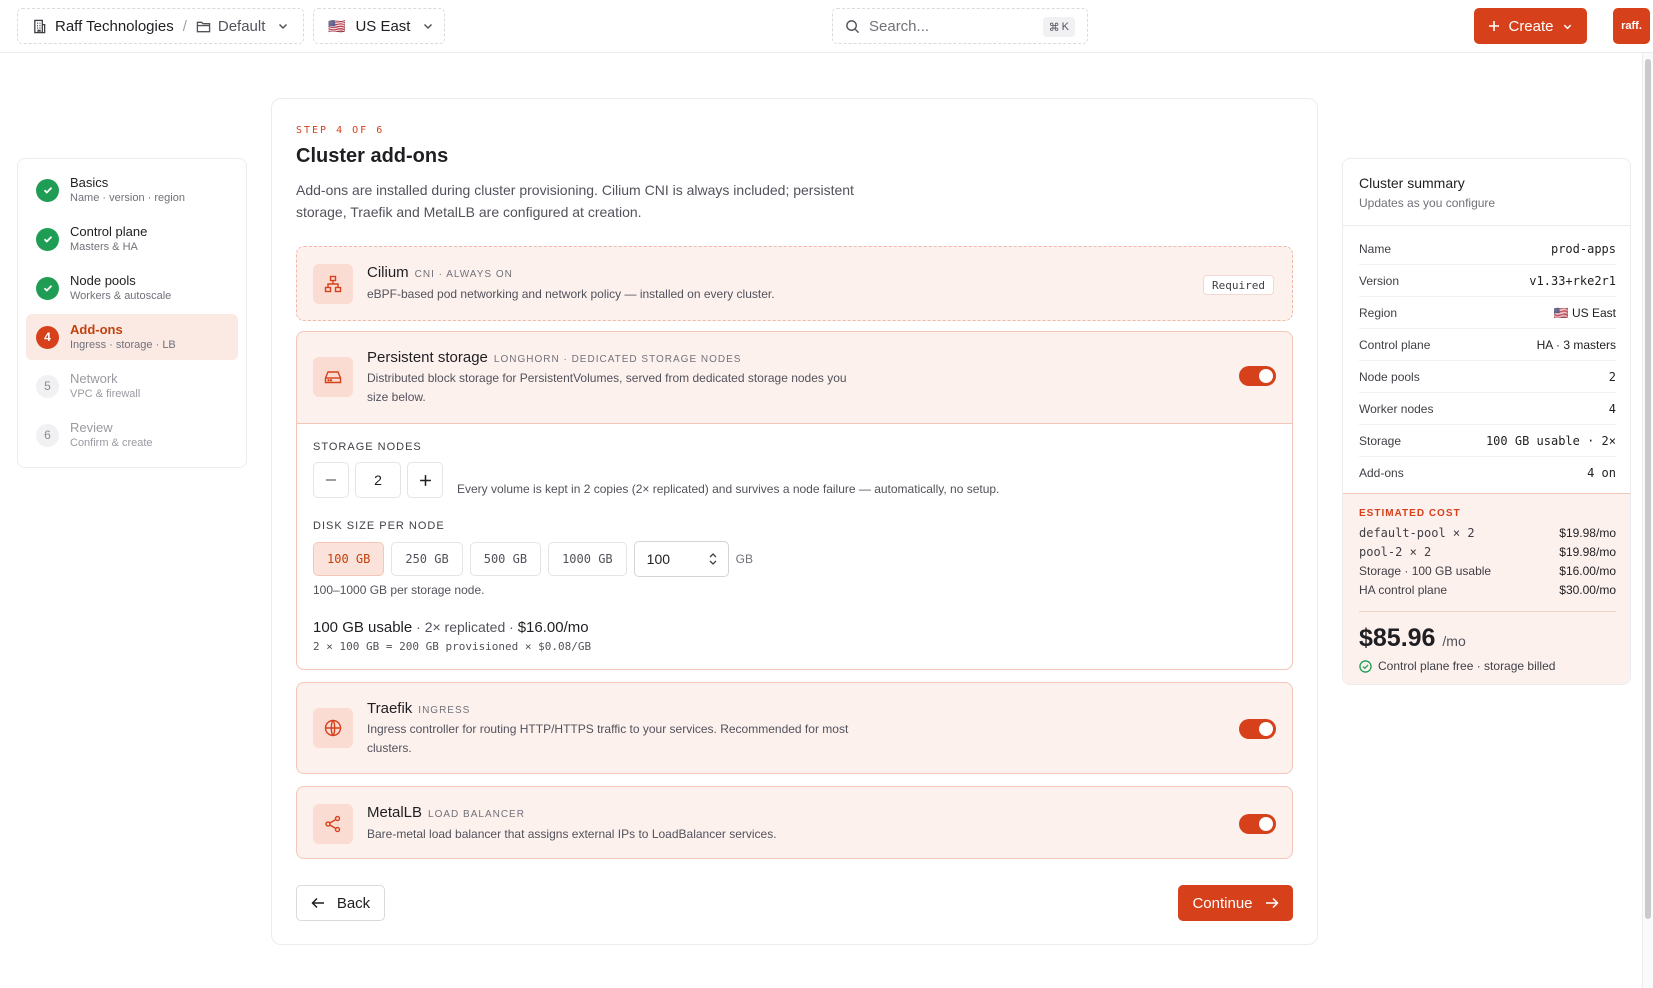  Describe the element at coordinates (1235, 903) in the screenshot. I see `continue-button: Continue` at that location.